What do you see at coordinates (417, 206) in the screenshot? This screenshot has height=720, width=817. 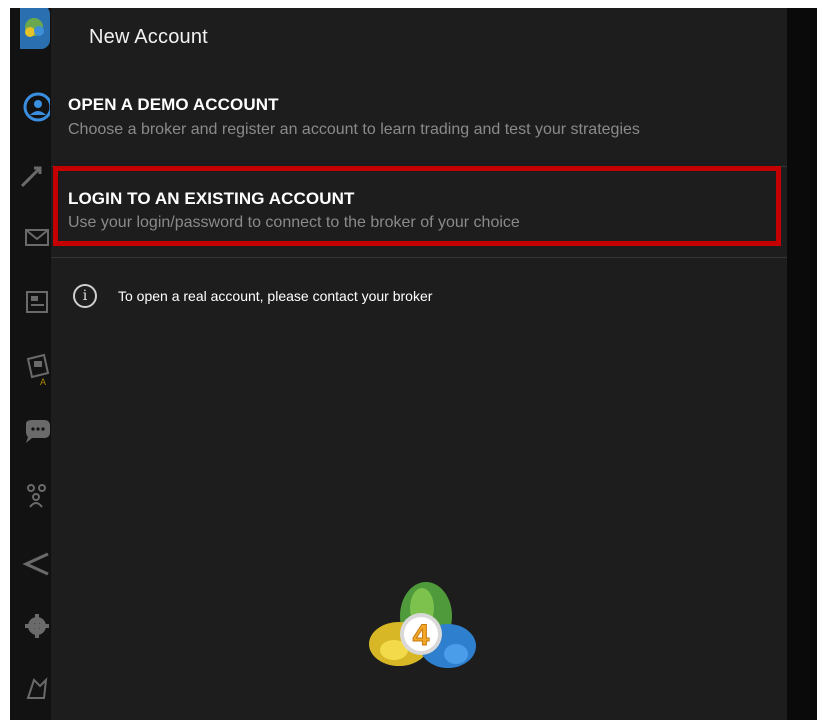 I see `highlight-box` at bounding box center [417, 206].